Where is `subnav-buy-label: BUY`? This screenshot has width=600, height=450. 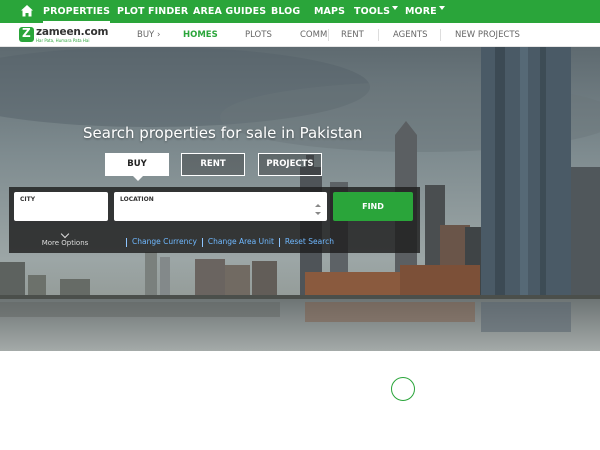 subnav-buy-label: BUY is located at coordinates (146, 35).